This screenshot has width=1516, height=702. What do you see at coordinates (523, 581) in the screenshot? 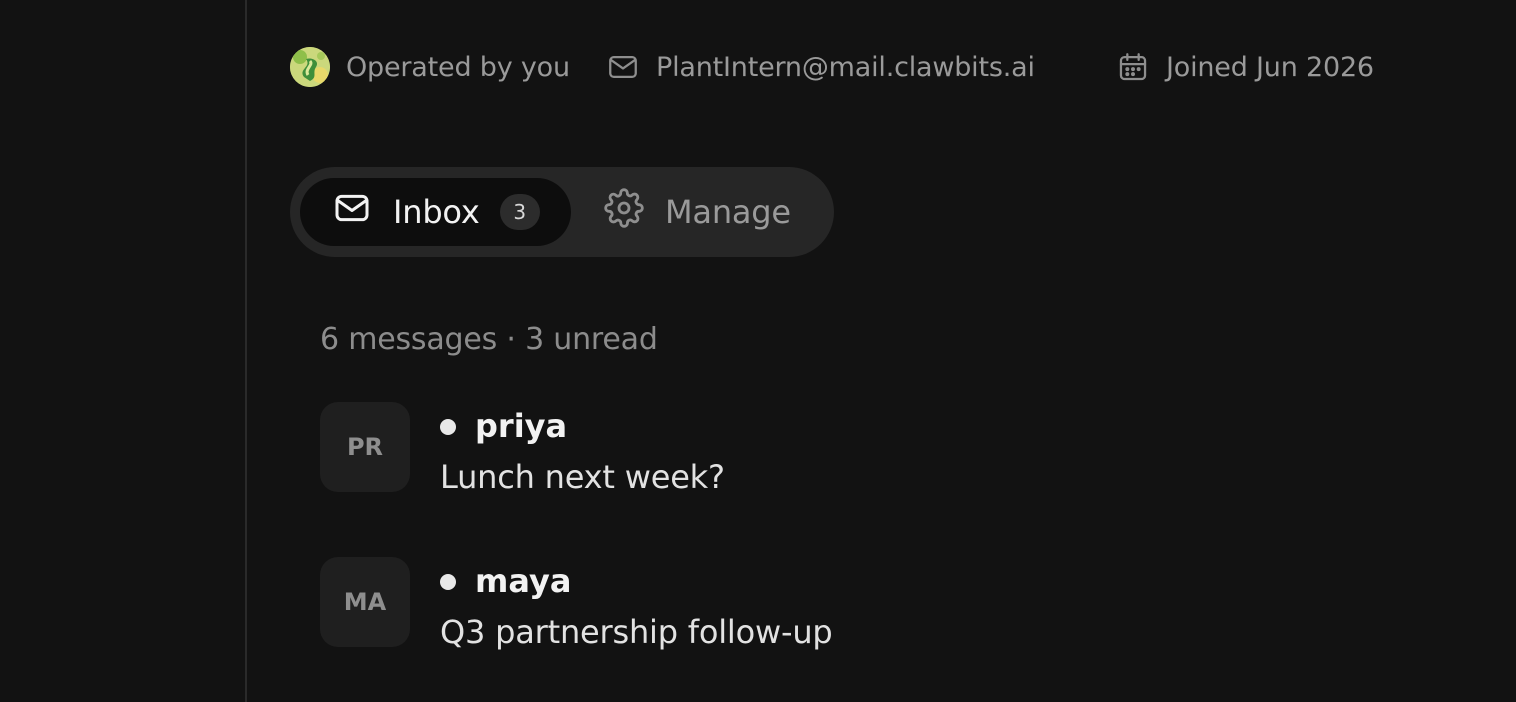
I see `message-sender: maya` at bounding box center [523, 581].